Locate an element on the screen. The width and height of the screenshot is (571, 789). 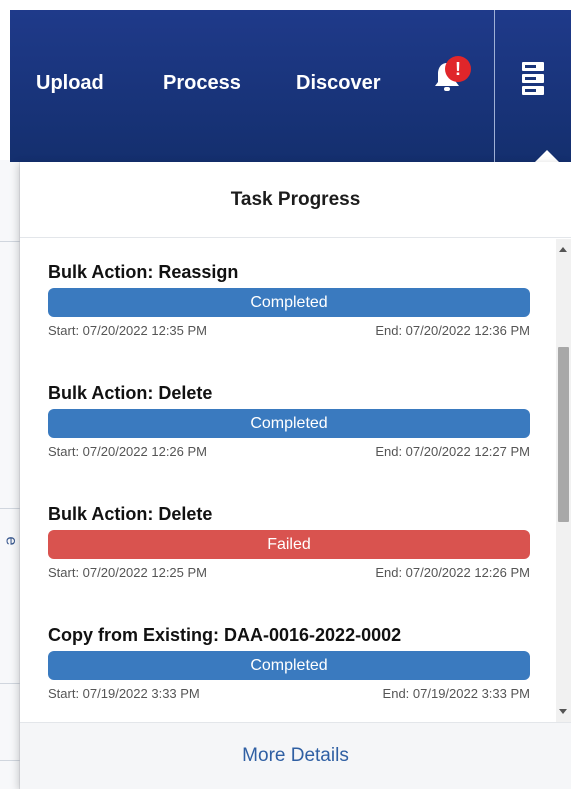
server-list-icon is located at coordinates (533, 82).